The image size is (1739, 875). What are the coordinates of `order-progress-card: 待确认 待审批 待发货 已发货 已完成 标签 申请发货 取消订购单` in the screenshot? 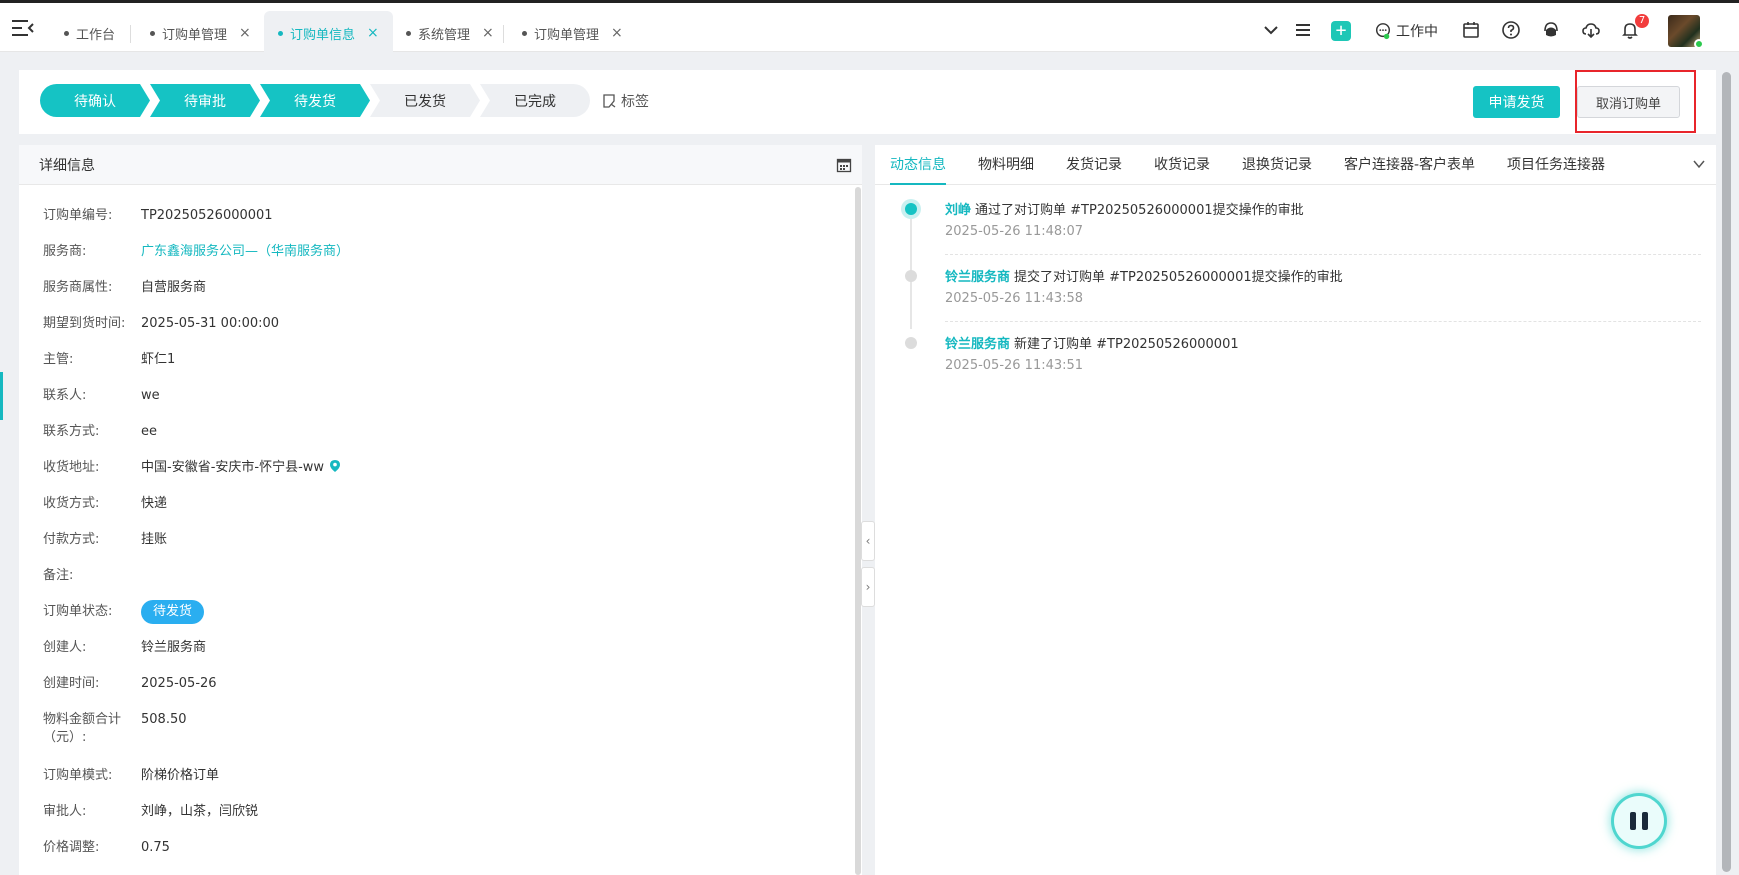 It's located at (867, 102).